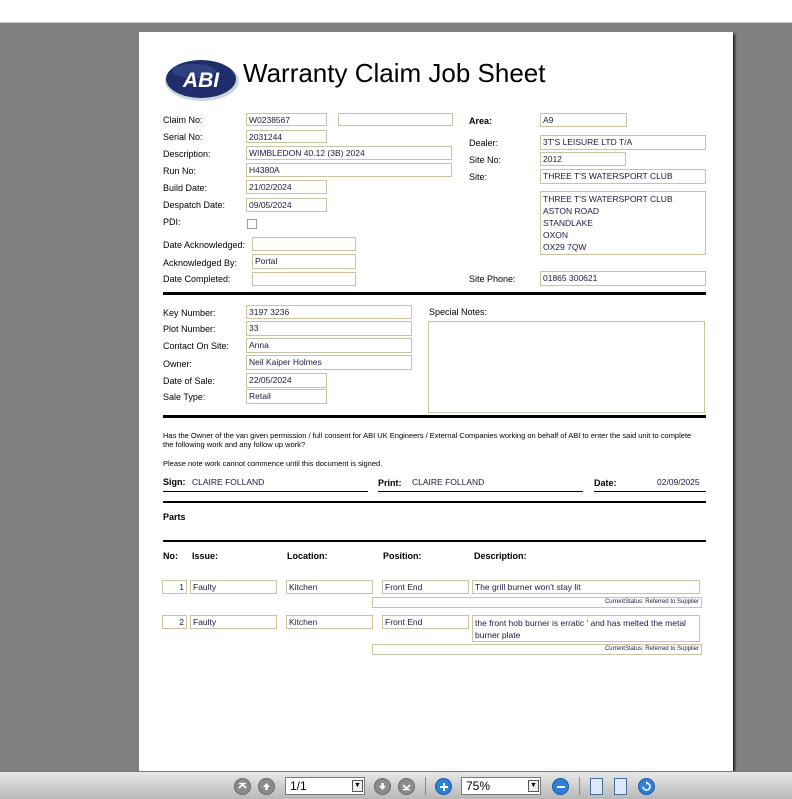 The height and width of the screenshot is (799, 792). I want to click on parts-heading: Parts, so click(174, 517).